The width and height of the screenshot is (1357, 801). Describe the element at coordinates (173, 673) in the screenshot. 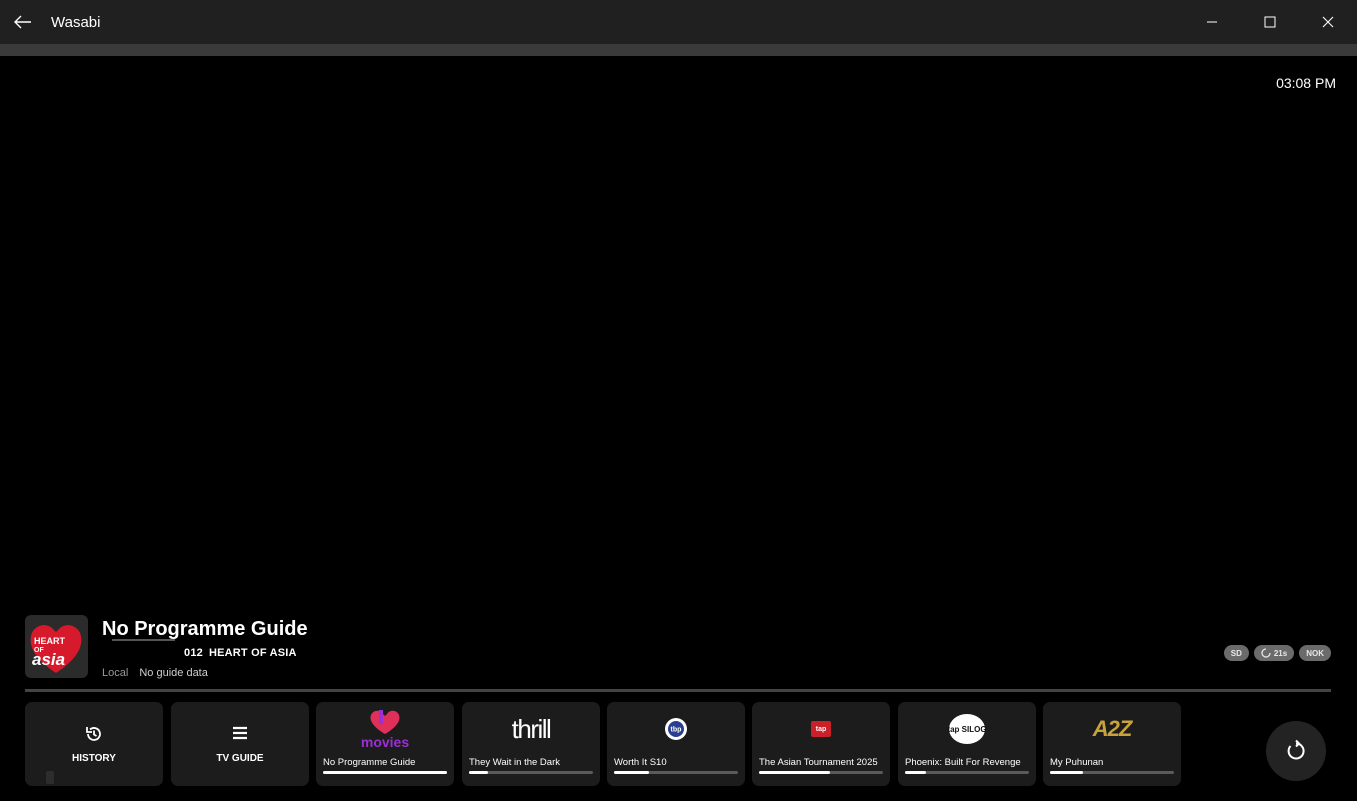

I see `guide-status: No guide data` at that location.